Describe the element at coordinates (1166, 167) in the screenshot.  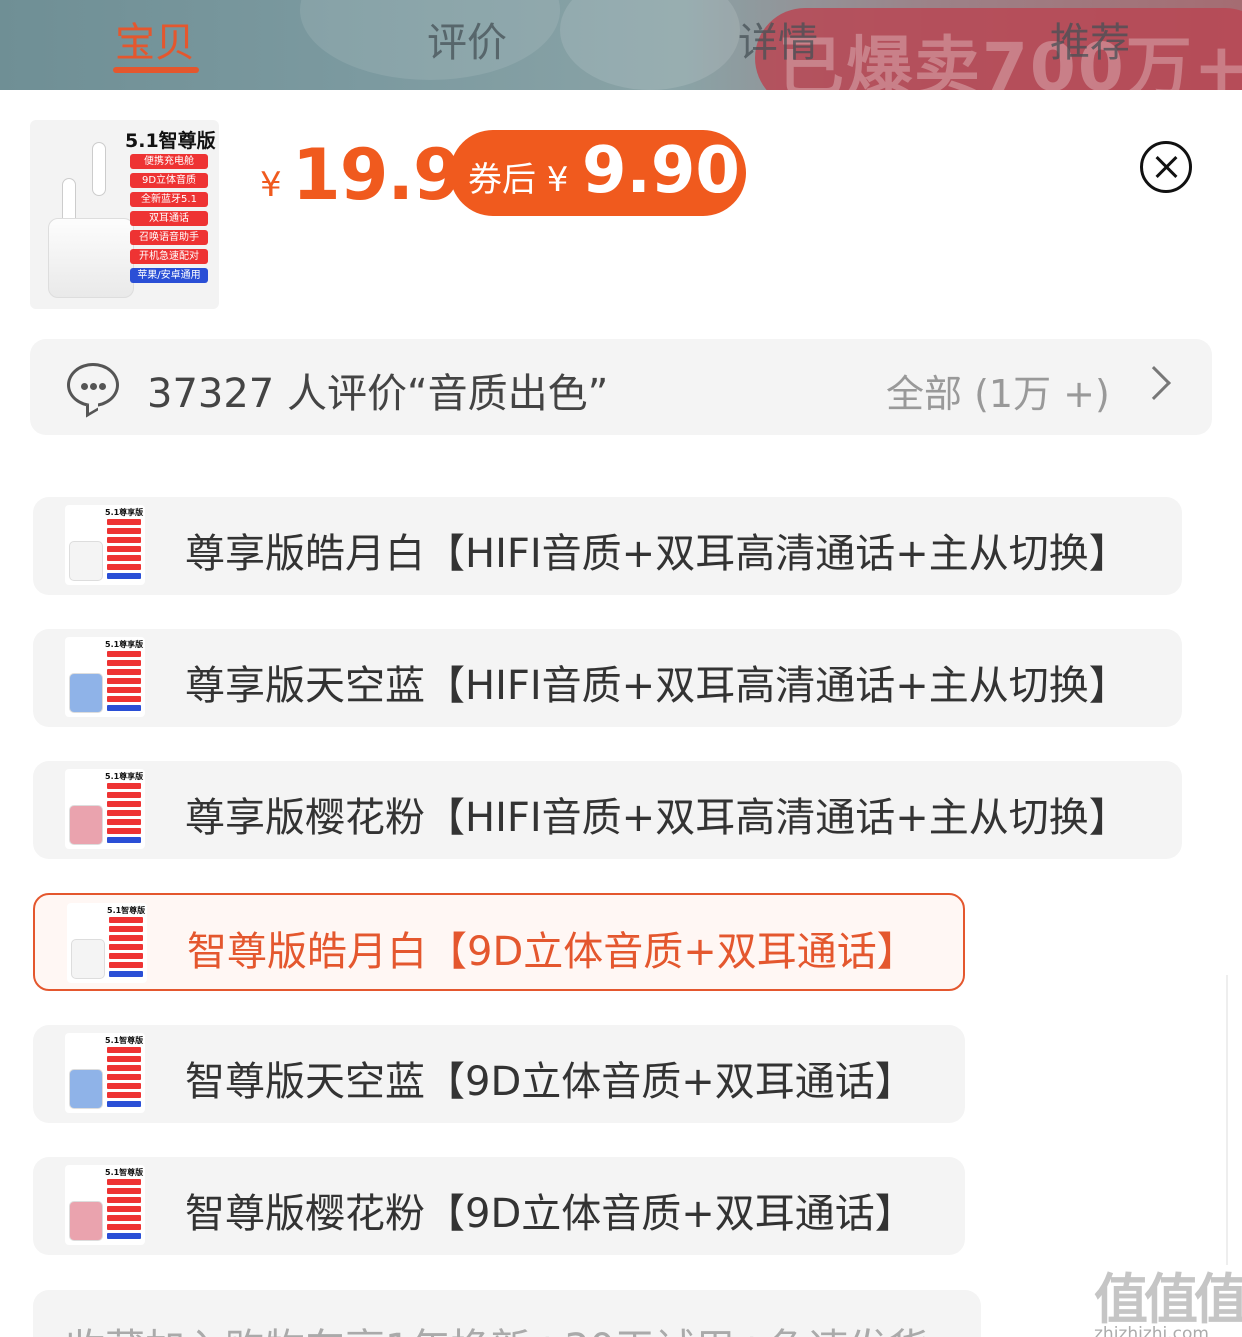
I see `close-icon` at that location.